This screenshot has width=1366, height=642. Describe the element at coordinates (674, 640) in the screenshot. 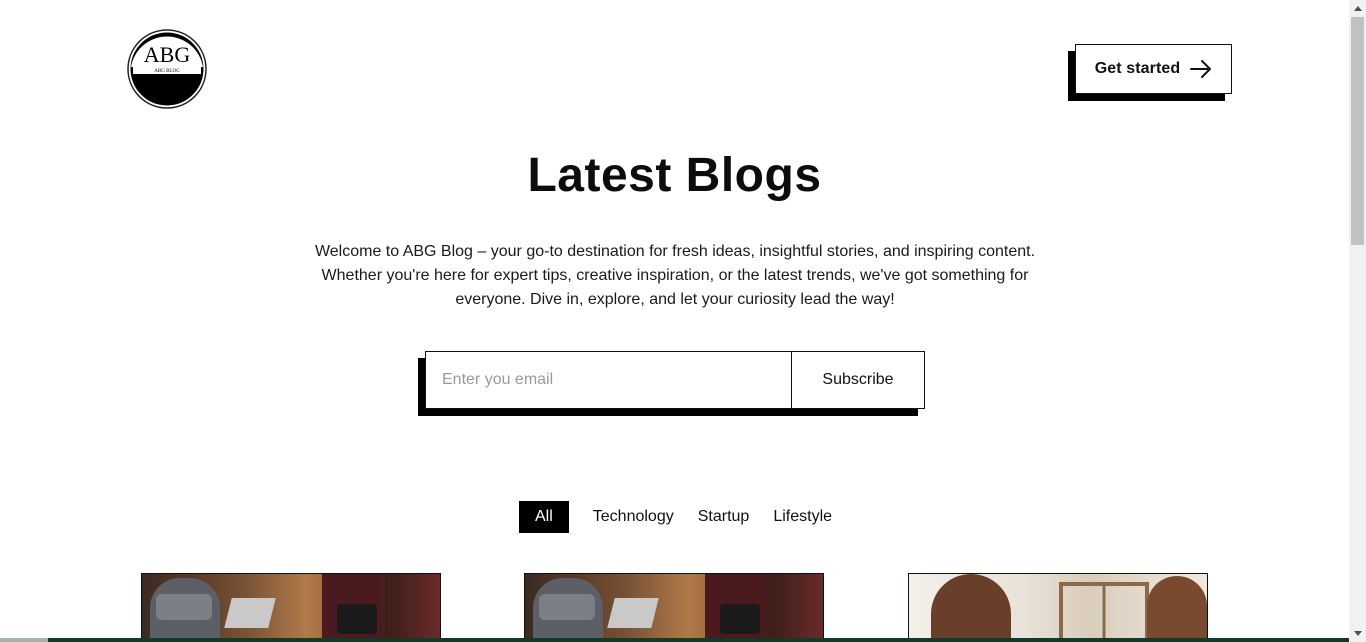

I see `bottom-progress-bar` at that location.